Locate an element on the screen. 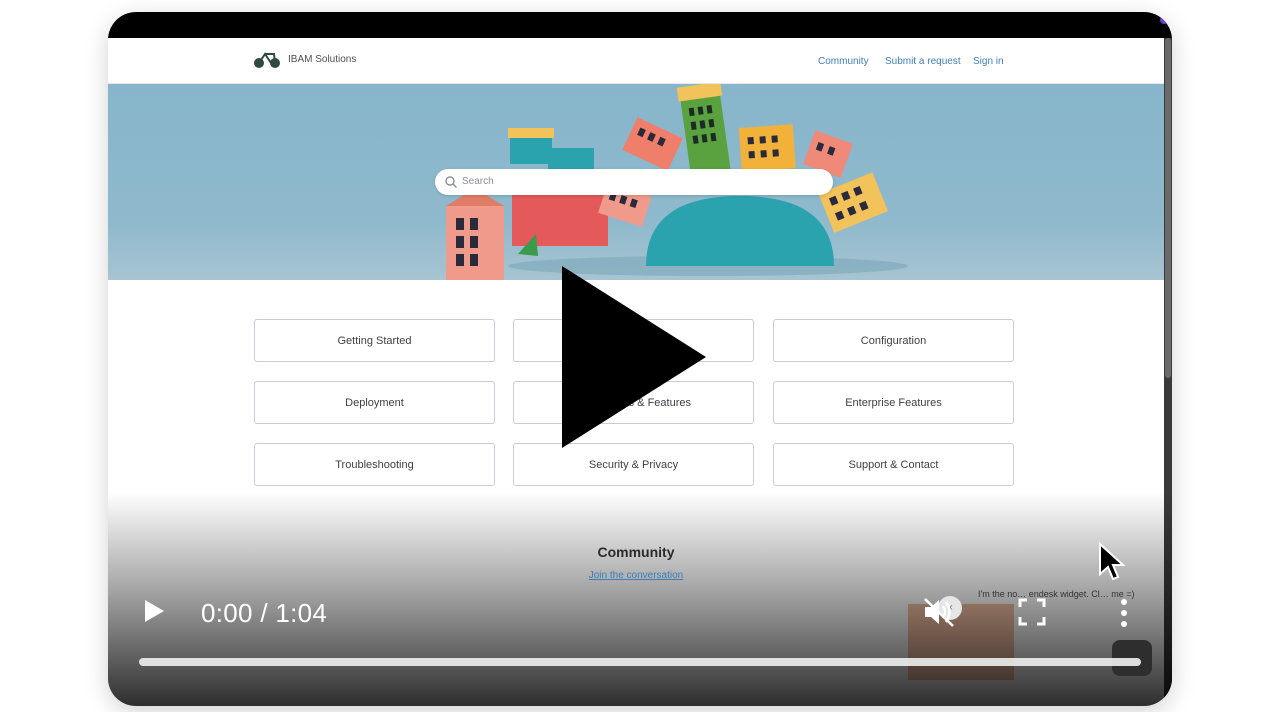 The width and height of the screenshot is (1268, 712). progress-bar is located at coordinates (640, 662).